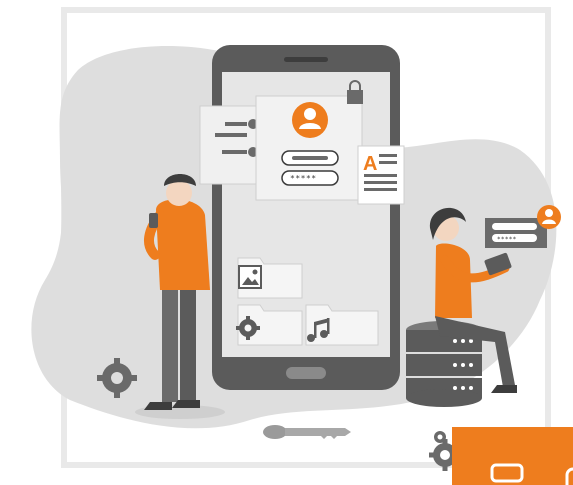  I want to click on orange-overlay-panel, so click(512, 456).